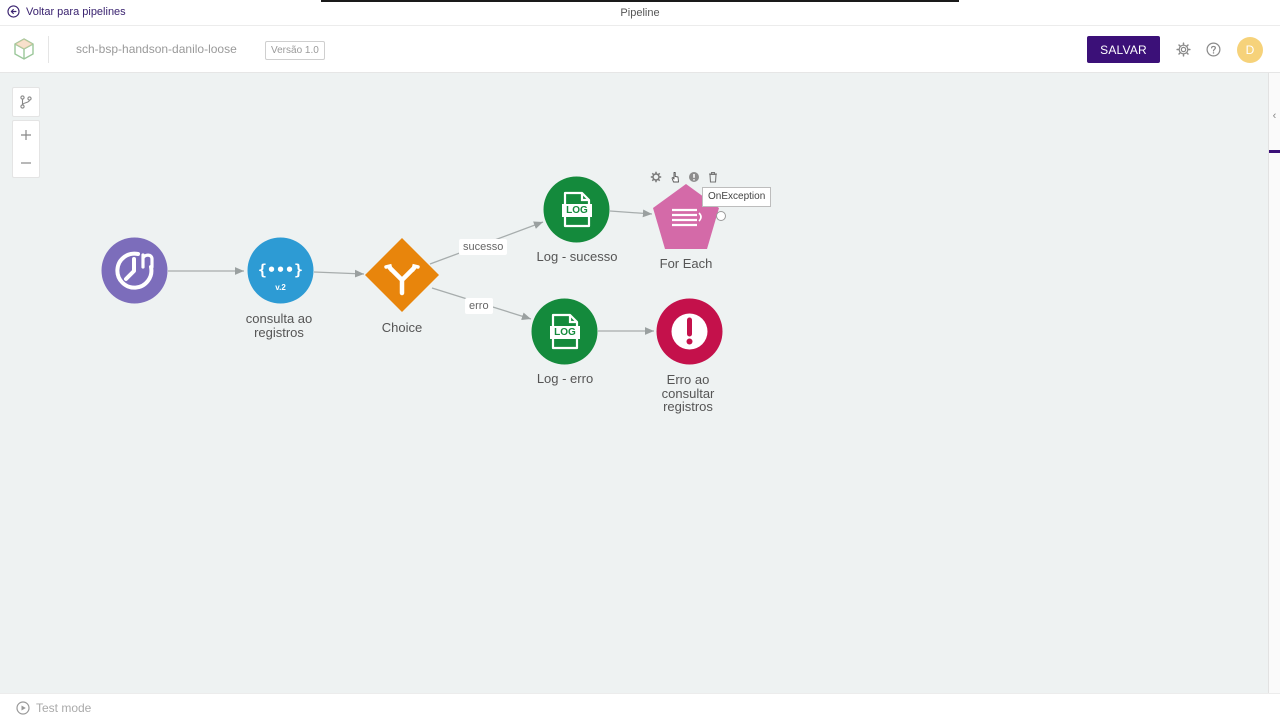 Image resolution: width=1280 pixels, height=720 pixels. What do you see at coordinates (156, 49) in the screenshot?
I see `pipeline-name: sch-bsp-handson-danilo-loose` at bounding box center [156, 49].